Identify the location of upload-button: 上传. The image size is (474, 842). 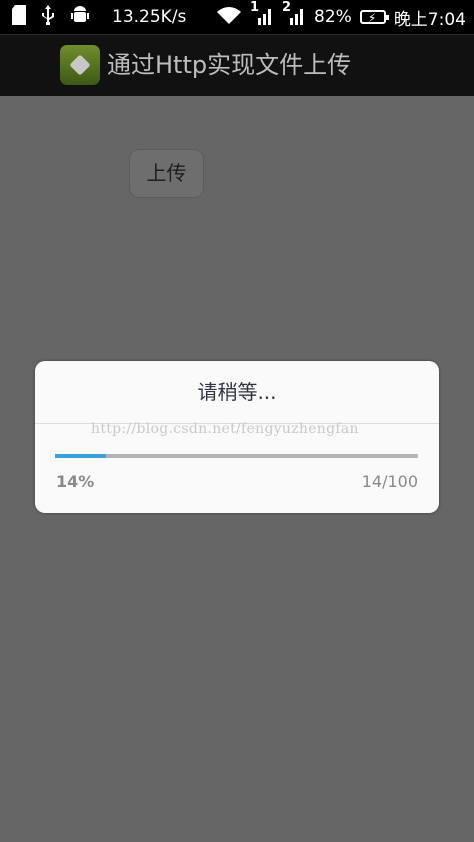
(166, 173).